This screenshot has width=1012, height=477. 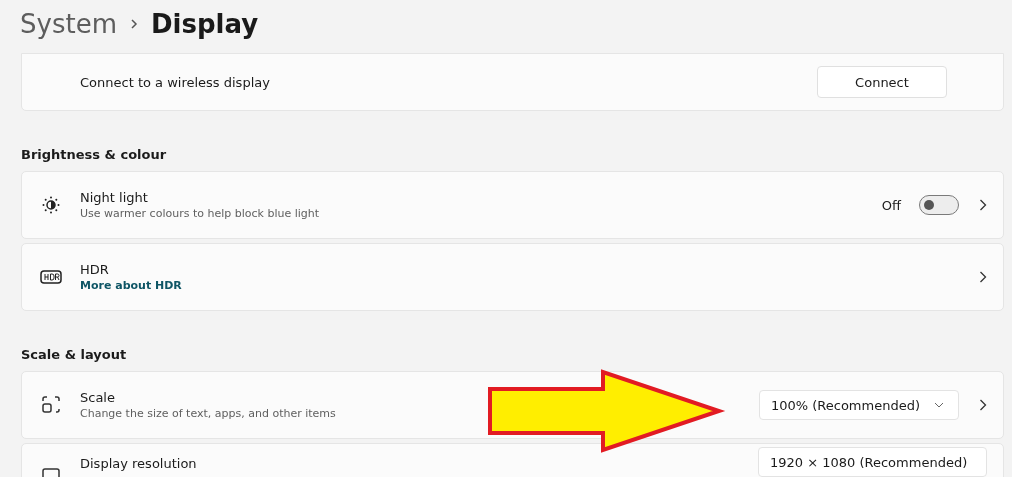 What do you see at coordinates (139, 463) in the screenshot?
I see `setting-title: Display resolution` at bounding box center [139, 463].